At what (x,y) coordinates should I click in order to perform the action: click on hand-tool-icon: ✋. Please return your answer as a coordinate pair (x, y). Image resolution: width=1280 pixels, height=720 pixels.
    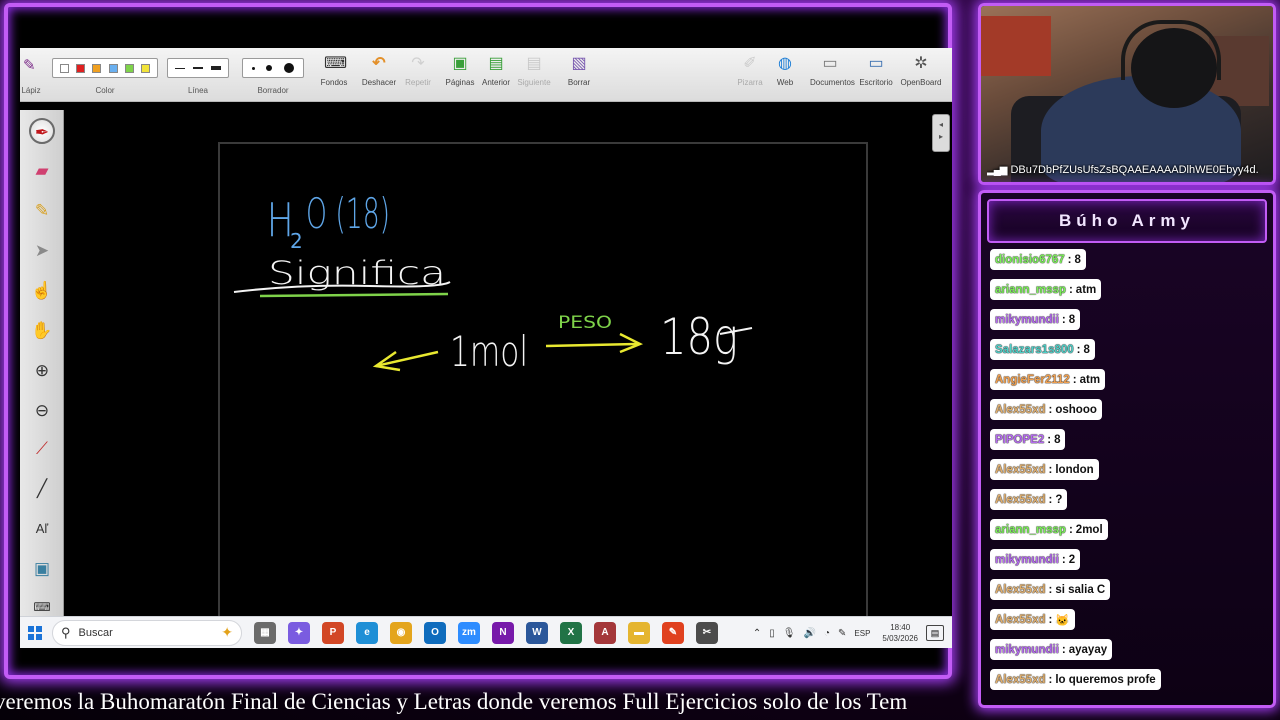
    Looking at the image, I should click on (42, 331).